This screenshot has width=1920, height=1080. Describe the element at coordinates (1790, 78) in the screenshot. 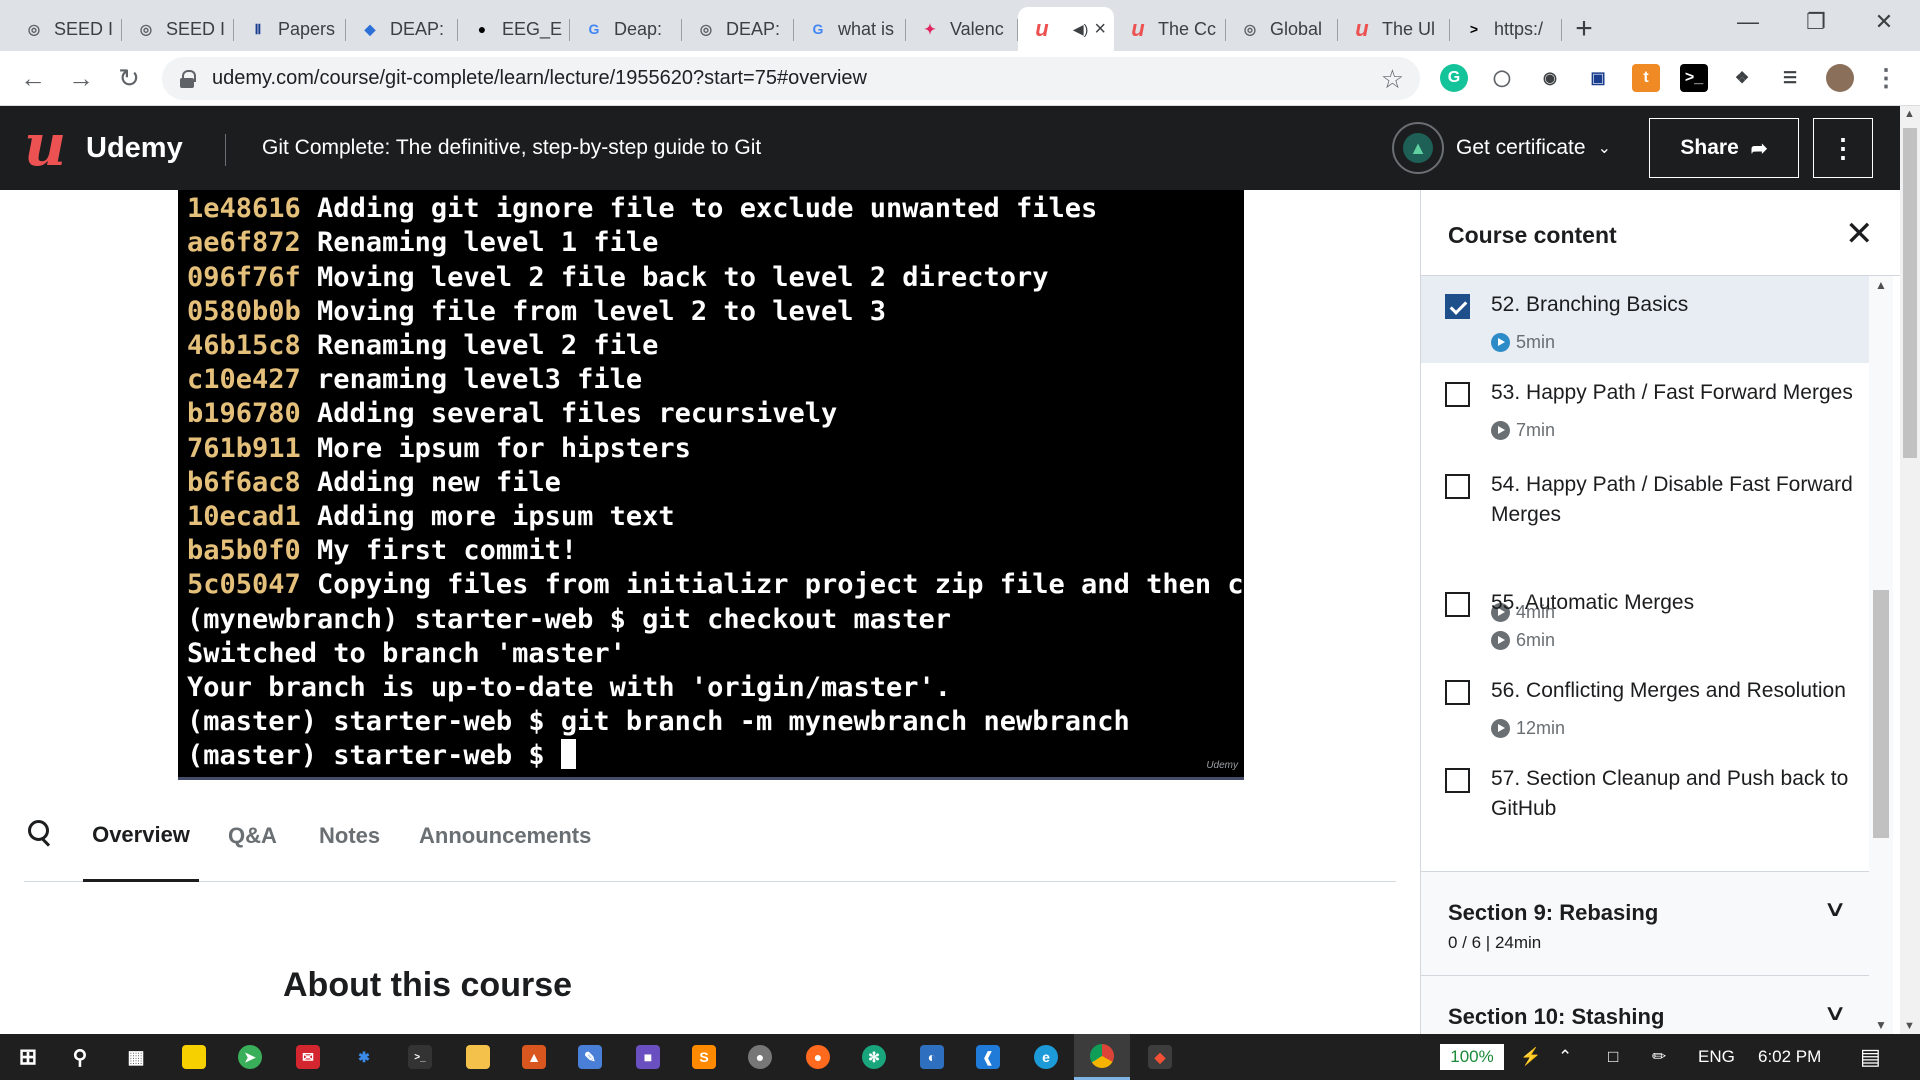

I see `media-queue-icon: ☰` at that location.